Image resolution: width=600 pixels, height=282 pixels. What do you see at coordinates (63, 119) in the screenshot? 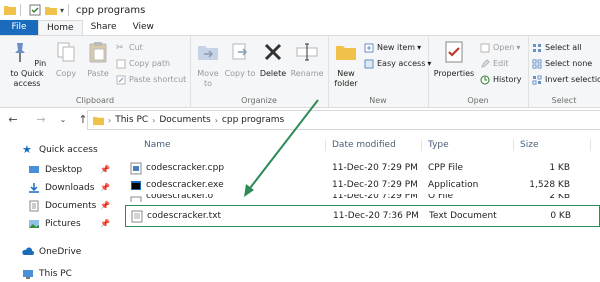
I see `recent-locations-icon: ⌄` at bounding box center [63, 119].